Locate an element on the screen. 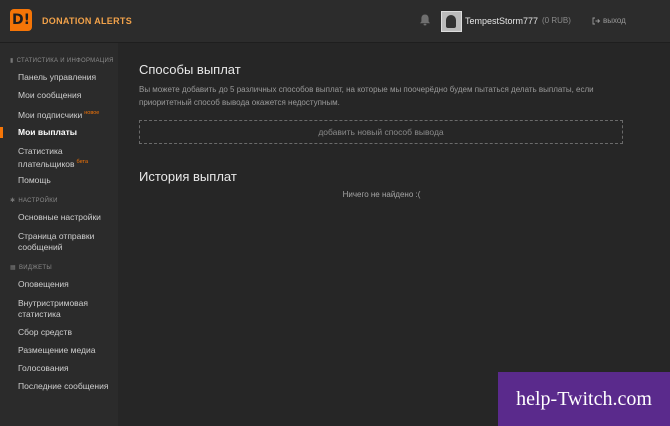 The width and height of the screenshot is (670, 426). sidebar-item-payer-stats: Статистика плательщиков бета is located at coordinates (59, 158).